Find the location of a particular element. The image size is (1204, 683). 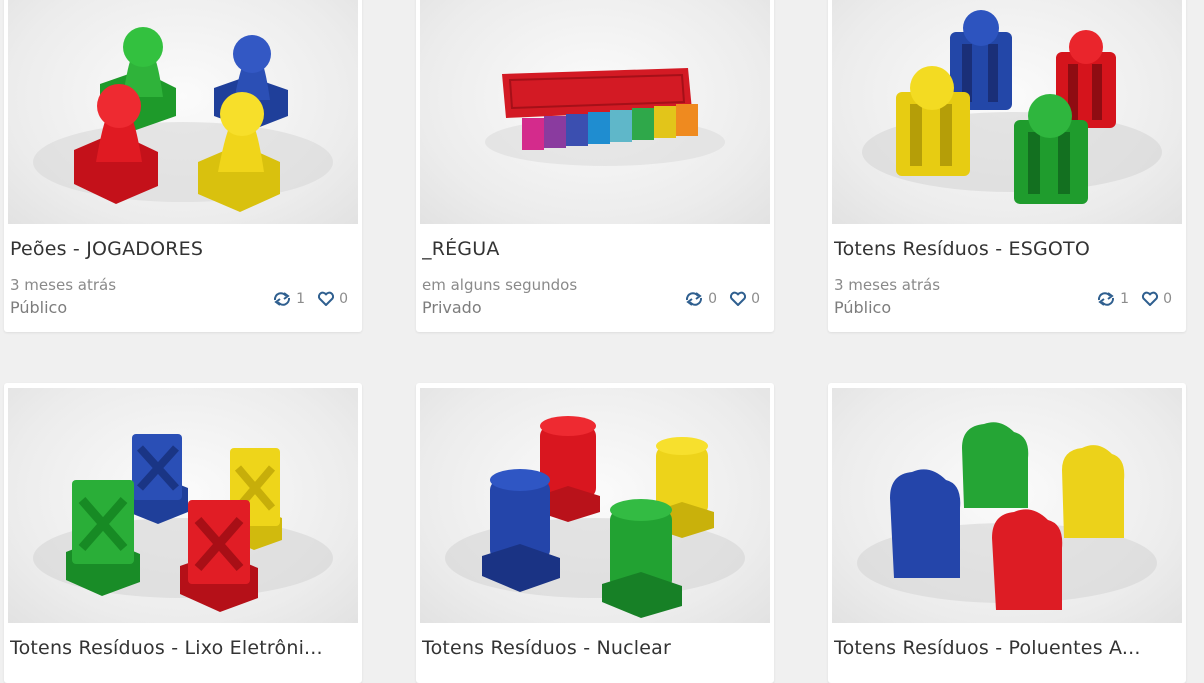

design-card: Totens Resíduos - Nuclear is located at coordinates (595, 533).